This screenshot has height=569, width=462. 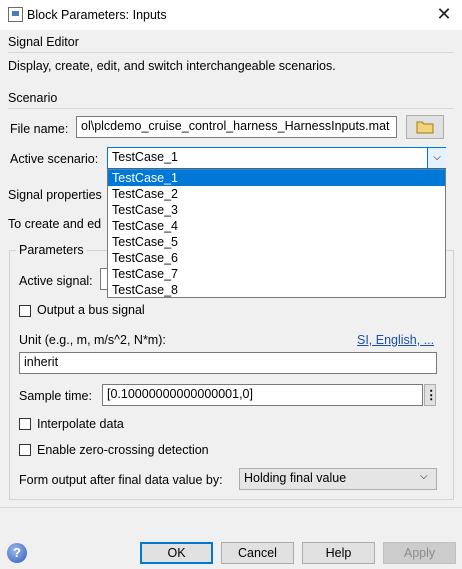 I want to click on block-icon, so click(x=15, y=14).